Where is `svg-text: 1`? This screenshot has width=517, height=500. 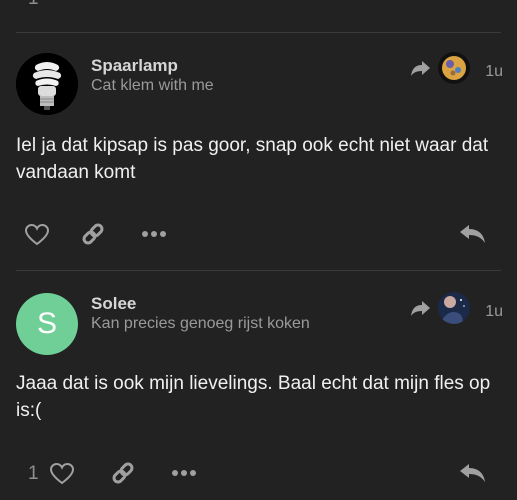 svg-text: 1 is located at coordinates (33, 4).